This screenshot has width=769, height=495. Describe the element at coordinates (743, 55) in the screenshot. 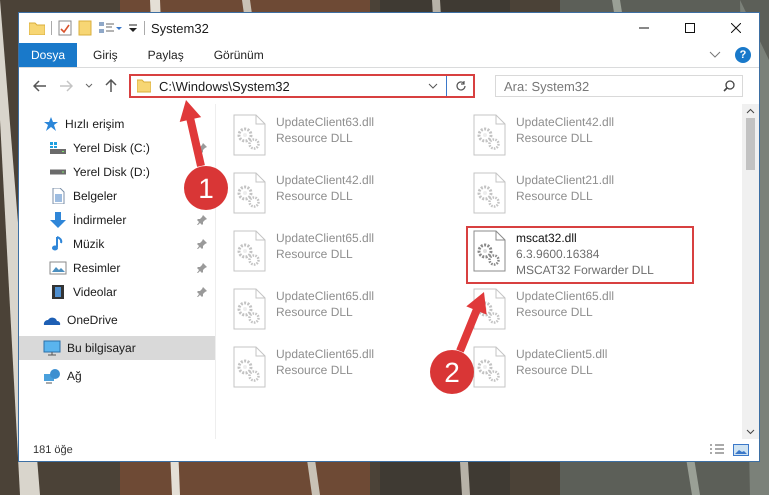

I see `help-icon: ?` at that location.